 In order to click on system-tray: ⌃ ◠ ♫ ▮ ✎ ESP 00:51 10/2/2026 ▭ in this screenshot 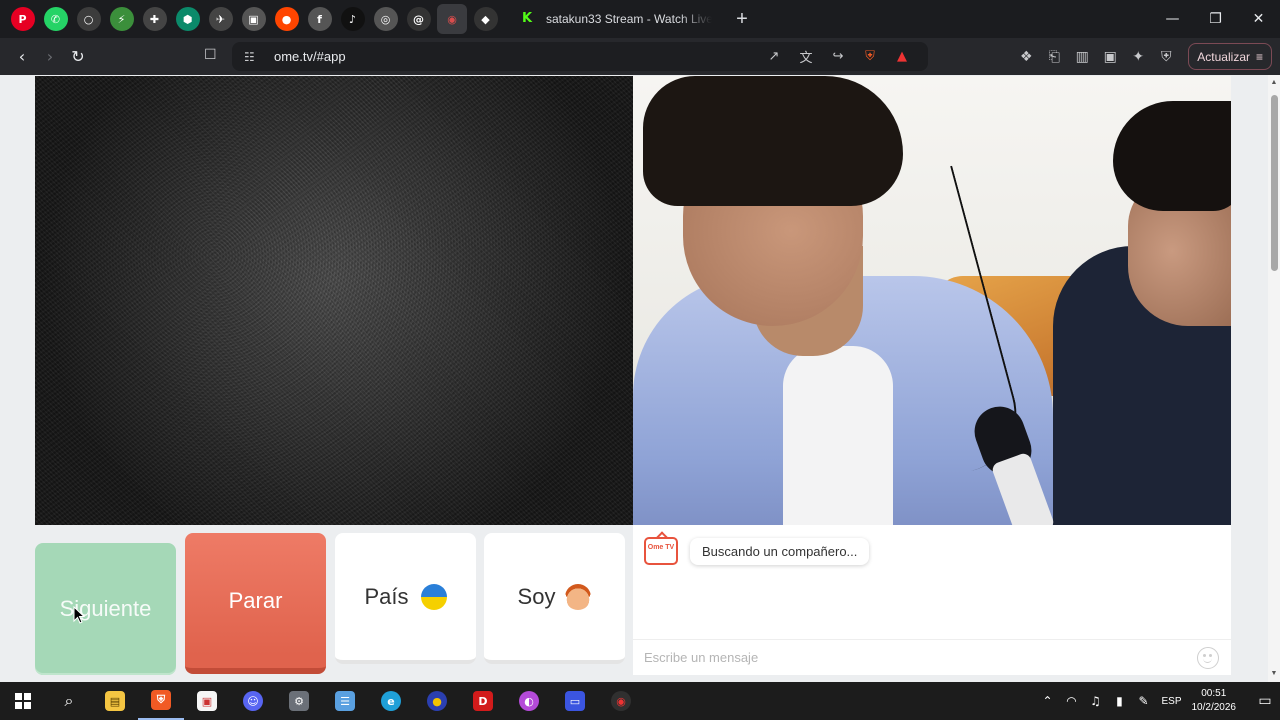, I will do `click(1157, 701)`.